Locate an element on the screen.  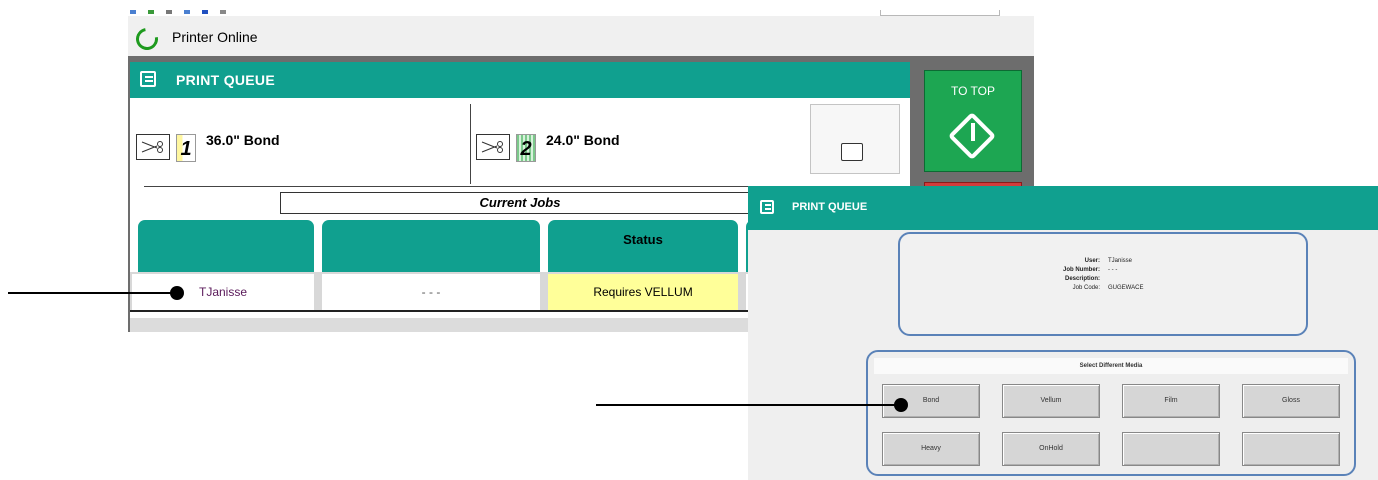
move-to-top-icon-bar is located at coordinates (973, 132).